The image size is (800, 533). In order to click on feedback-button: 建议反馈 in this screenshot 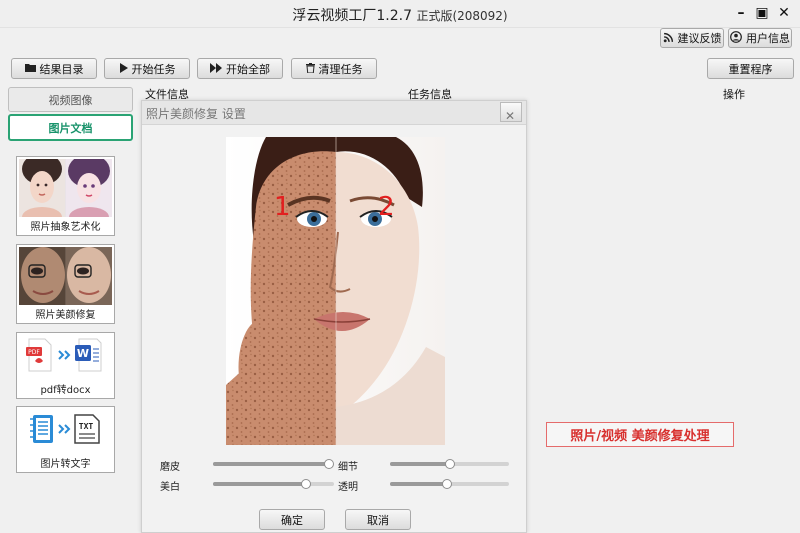, I will do `click(692, 38)`.